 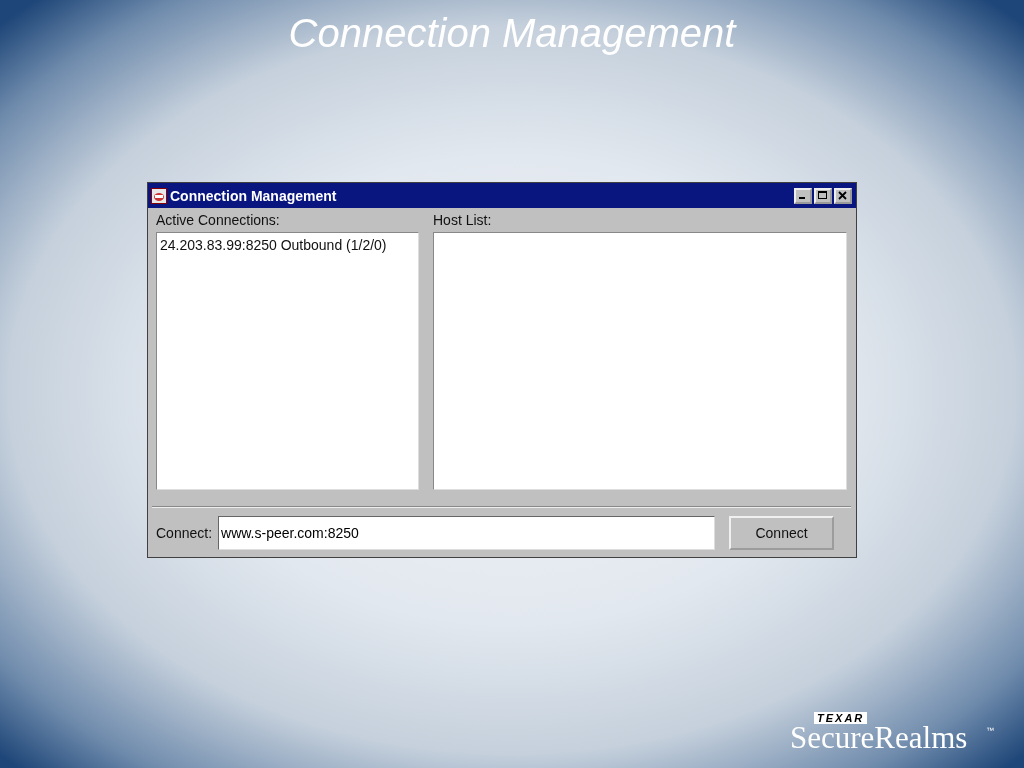 What do you see at coordinates (782, 533) in the screenshot?
I see `connect-button: Connect` at bounding box center [782, 533].